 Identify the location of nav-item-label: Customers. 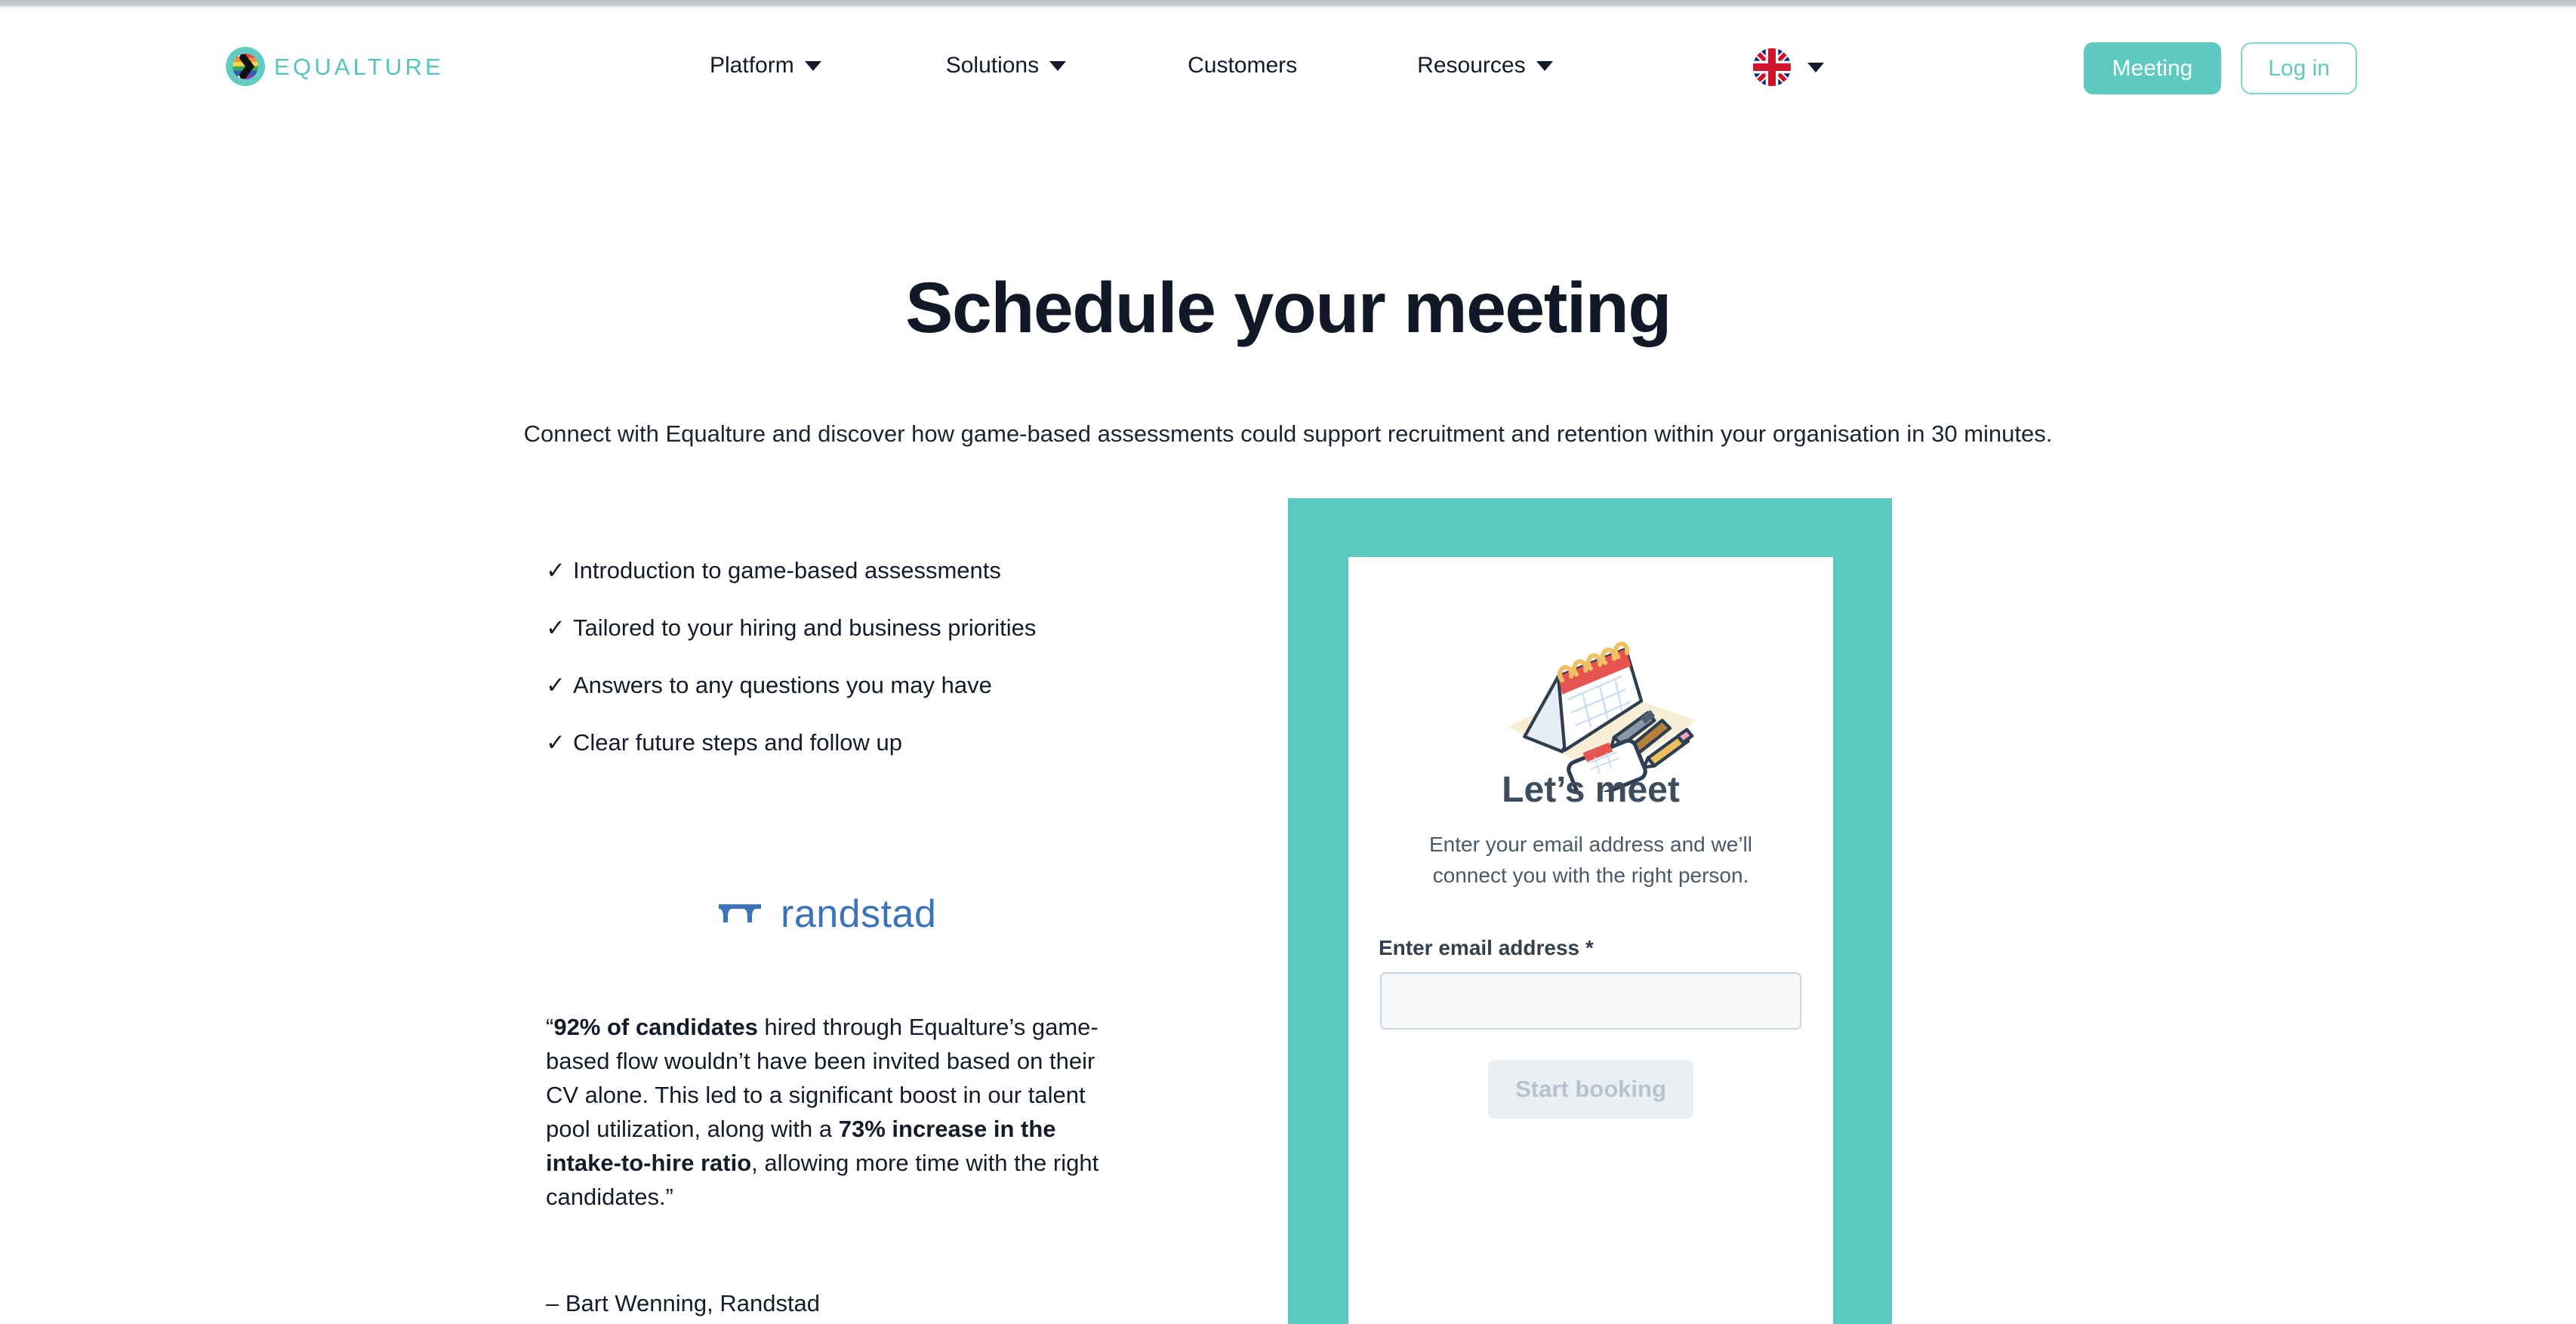
(1243, 65).